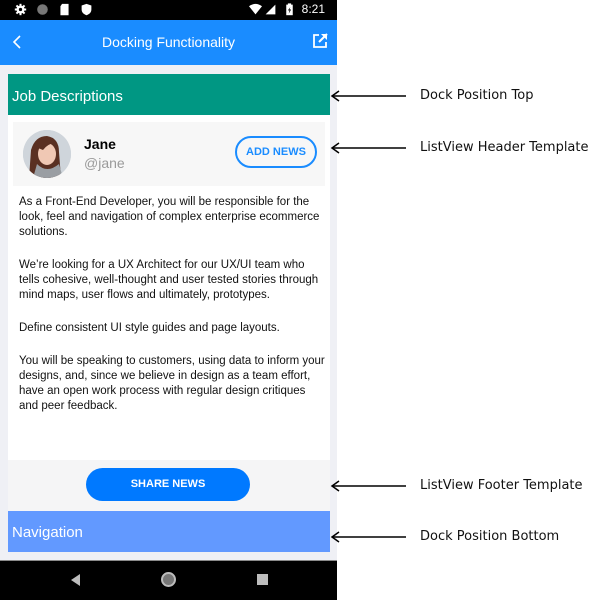 The width and height of the screenshot is (609, 600). What do you see at coordinates (255, 8) in the screenshot?
I see `wifi-icon` at bounding box center [255, 8].